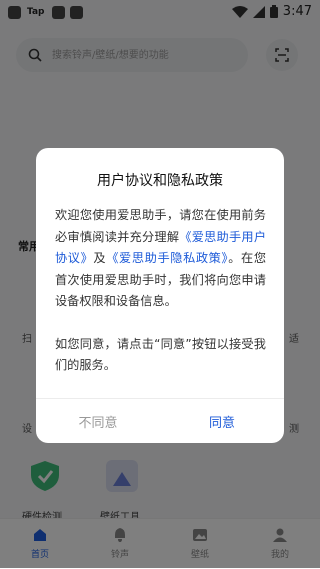  Describe the element at coordinates (167, 258) in the screenshot. I see `privacy-policy-link: 《爱思助手隐私政策》` at that location.